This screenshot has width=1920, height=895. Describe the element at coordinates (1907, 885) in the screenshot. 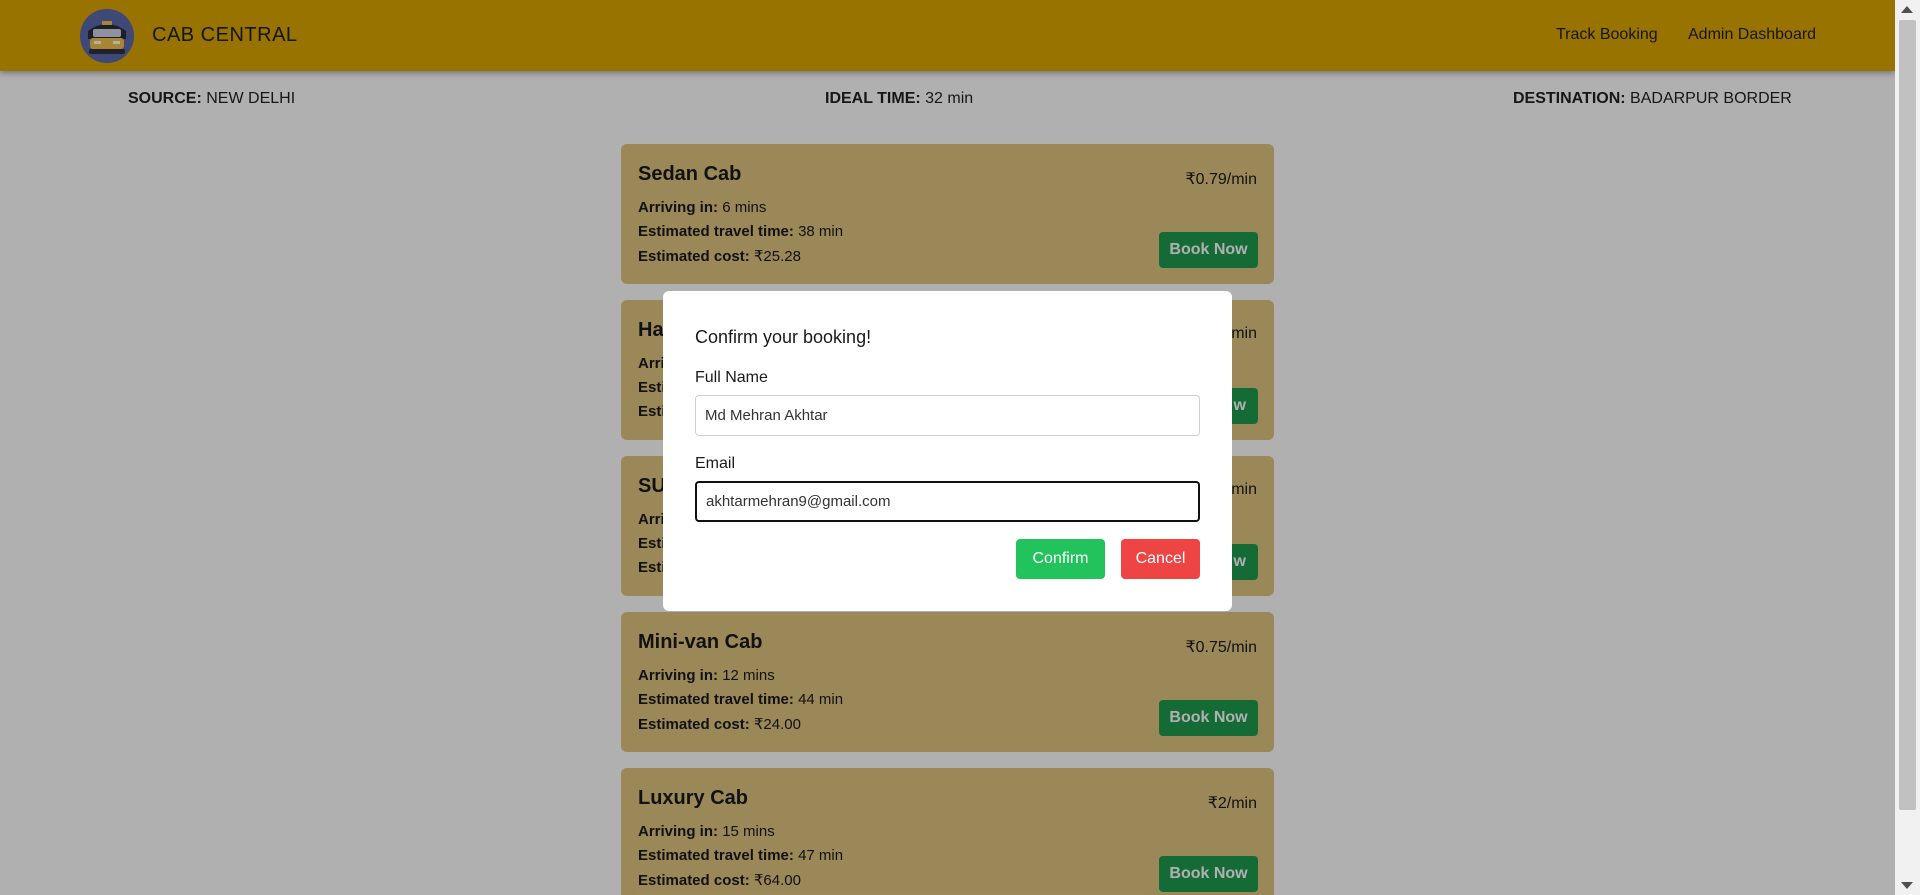

I see `scroll-down-icon` at that location.